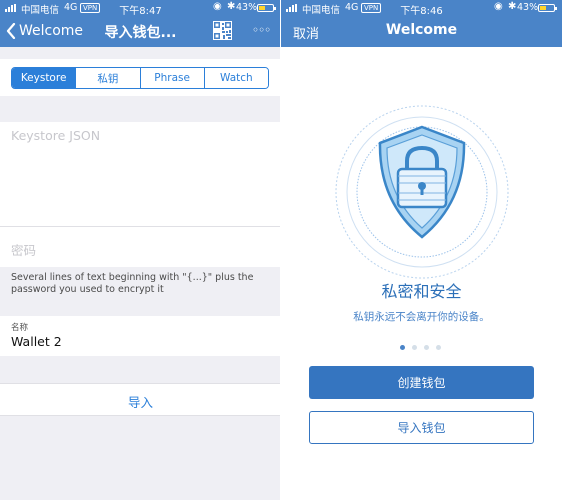  I want to click on page-title: Welcome, so click(421, 30).